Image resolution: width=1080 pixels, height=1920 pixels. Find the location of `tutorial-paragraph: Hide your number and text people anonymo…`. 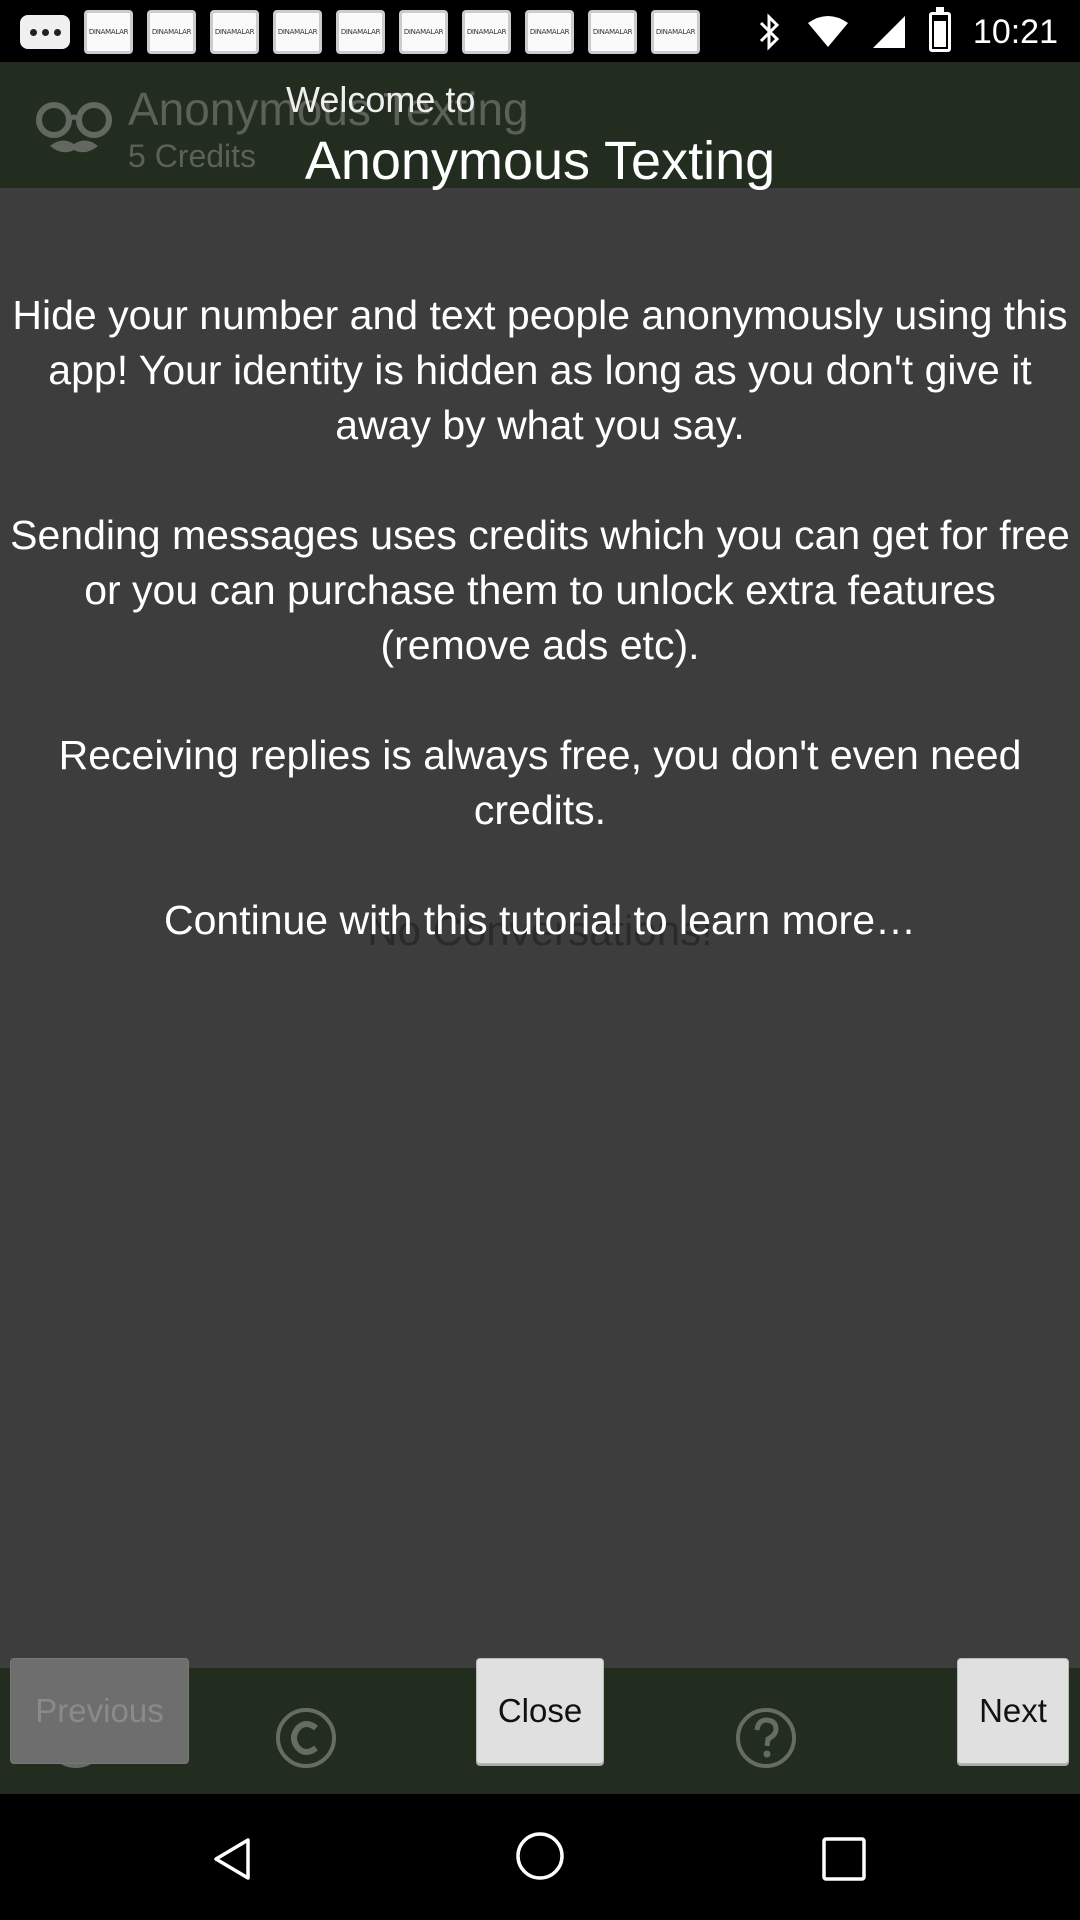

tutorial-paragraph: Hide your number and text people anonymo… is located at coordinates (540, 370).